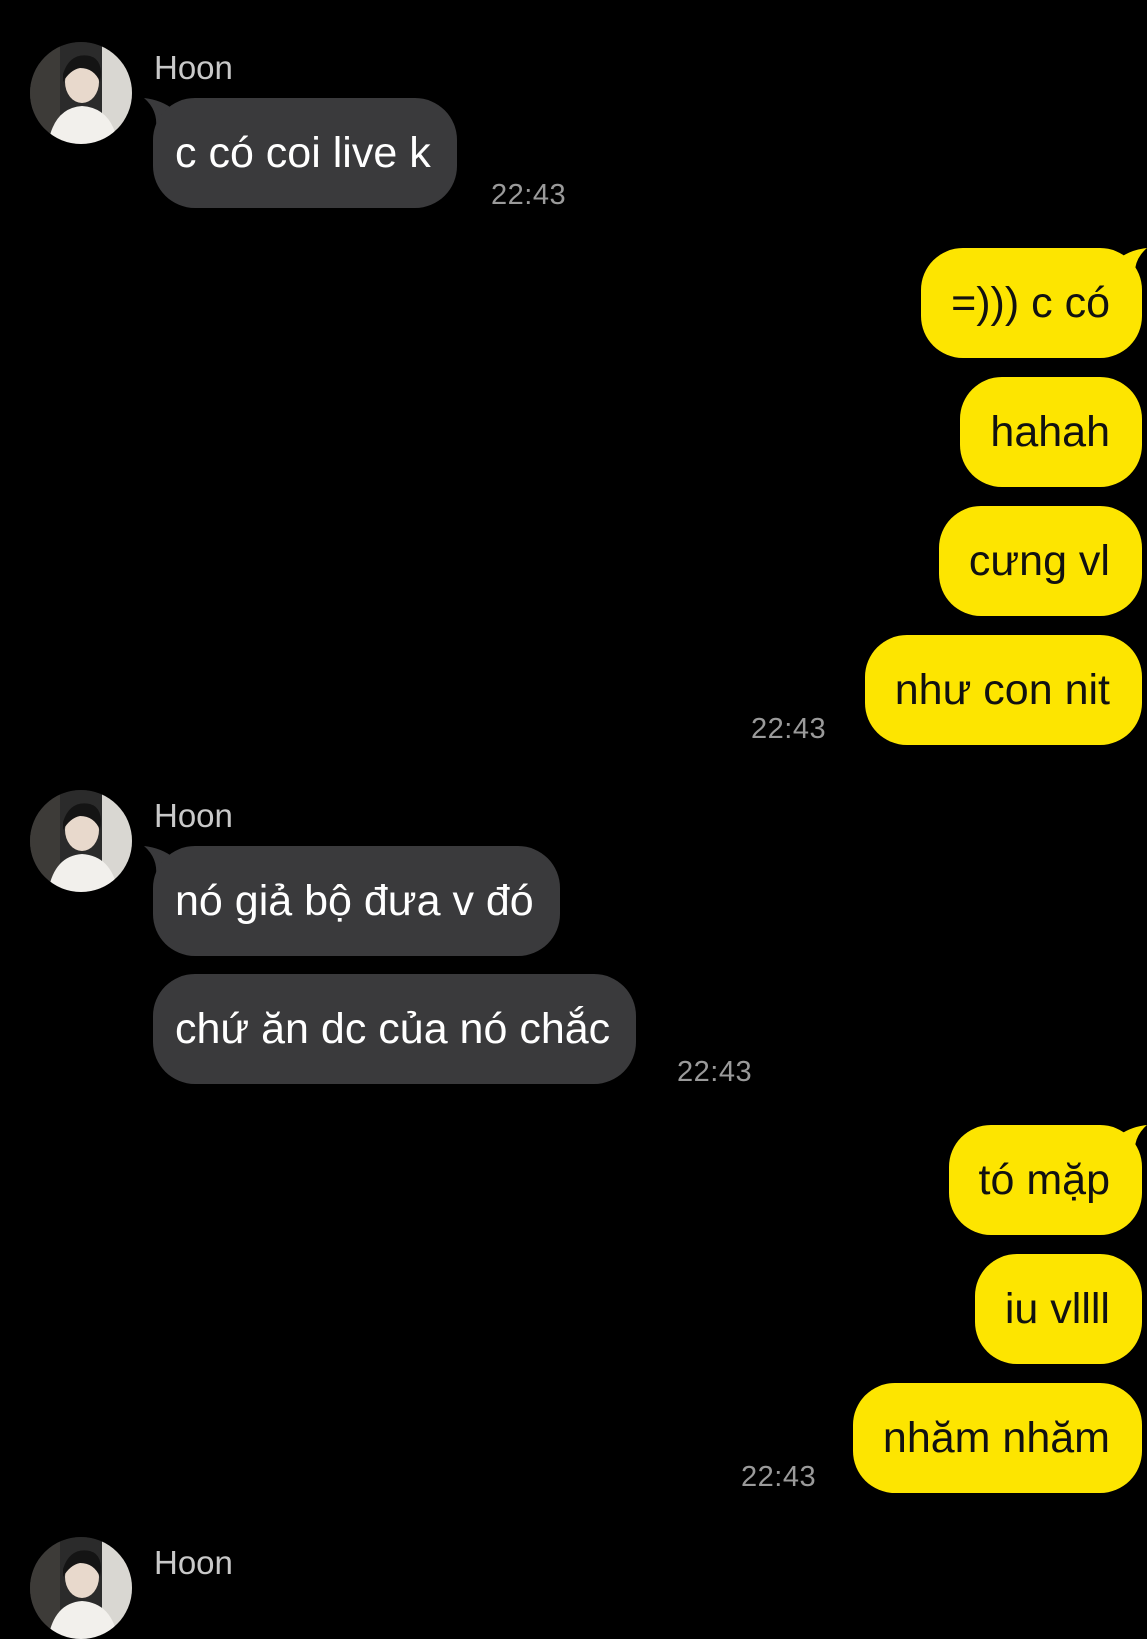 Image resolution: width=1147 pixels, height=1639 pixels. I want to click on message-bubble-incoming: nó giả bộ đưa v đó, so click(356, 901).